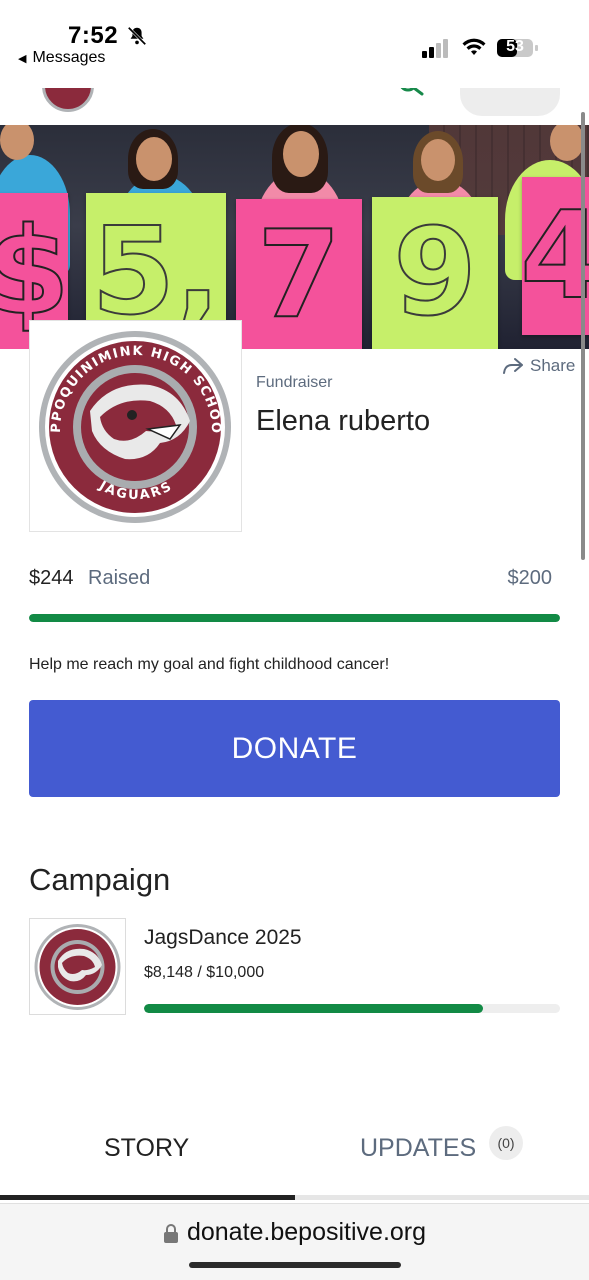  Describe the element at coordinates (294, 106) in the screenshot. I see `site-header` at that location.